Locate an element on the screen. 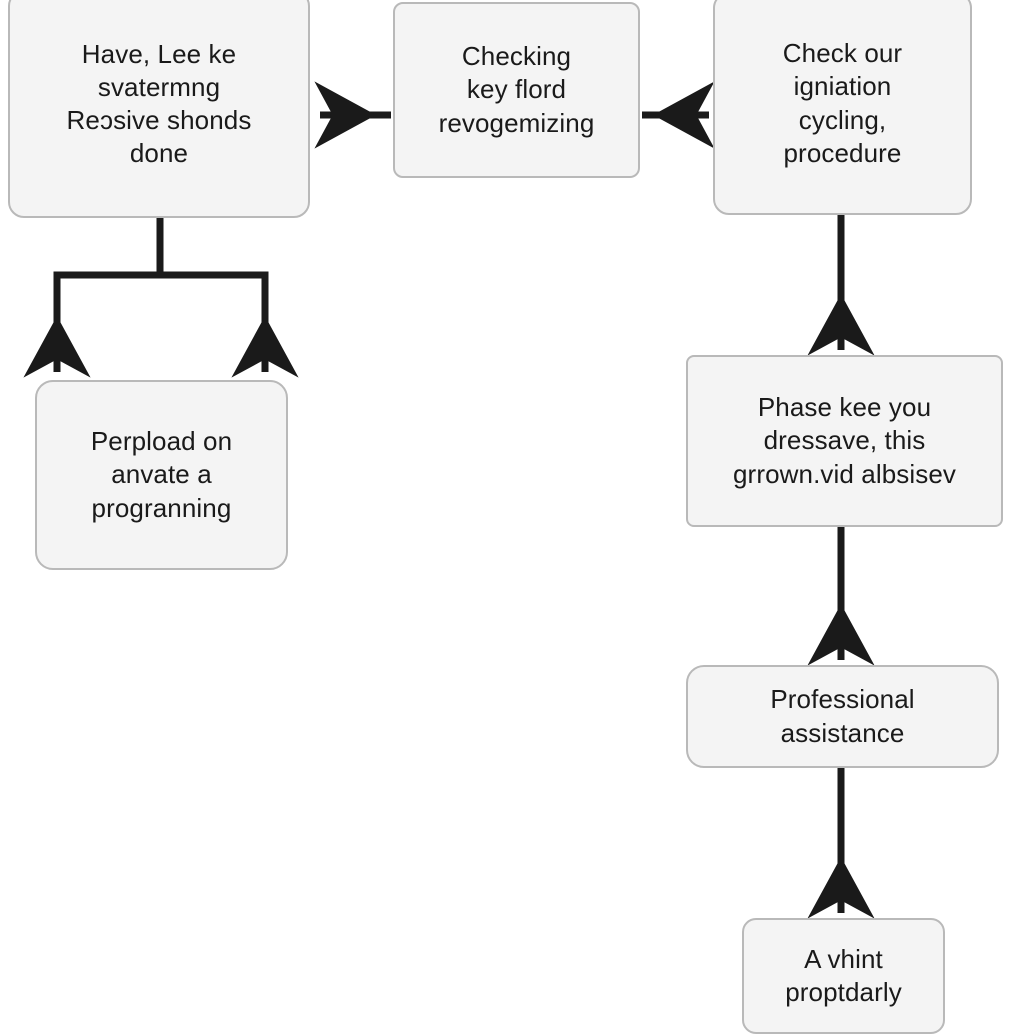 The width and height of the screenshot is (1024, 1034). node-perpload-label: Perpload on anvate a progranning is located at coordinates (161, 474).